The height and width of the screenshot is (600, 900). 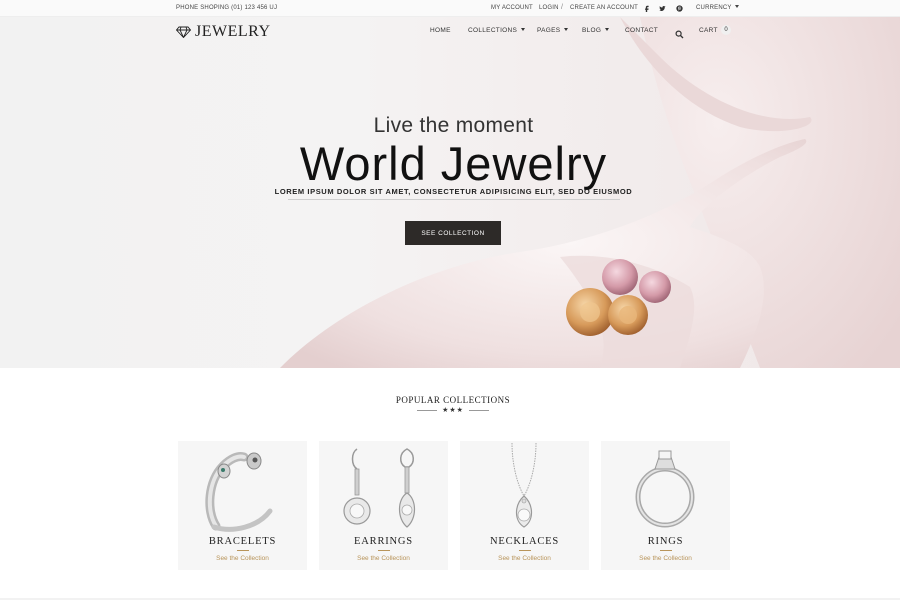 I want to click on collection-card-rings: RINGS See the Collection, so click(x=665, y=505).